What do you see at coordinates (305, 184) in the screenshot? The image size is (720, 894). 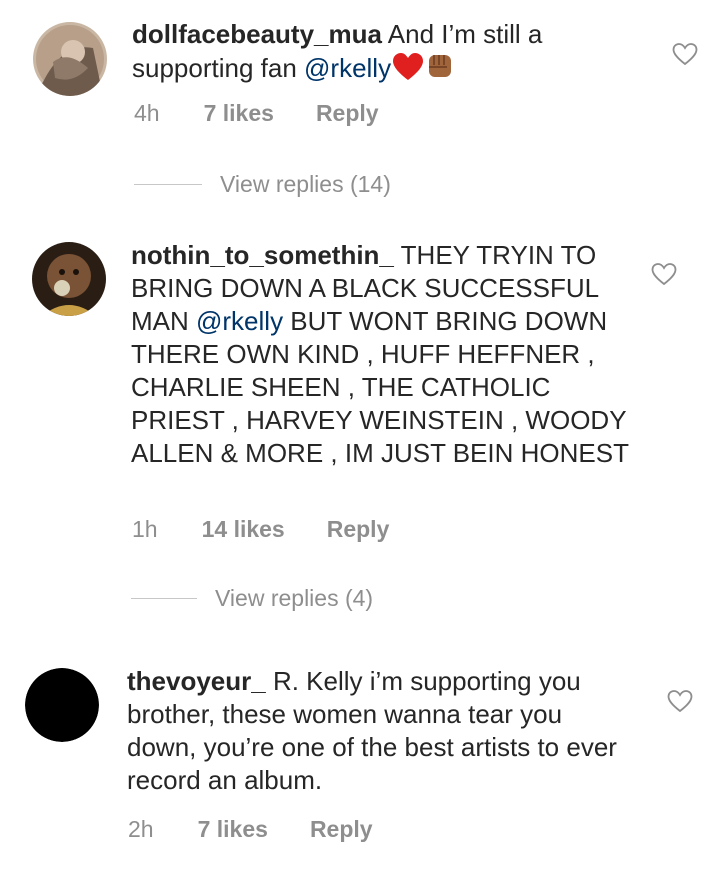 I see `view-replies-label: View replies (14)` at bounding box center [305, 184].